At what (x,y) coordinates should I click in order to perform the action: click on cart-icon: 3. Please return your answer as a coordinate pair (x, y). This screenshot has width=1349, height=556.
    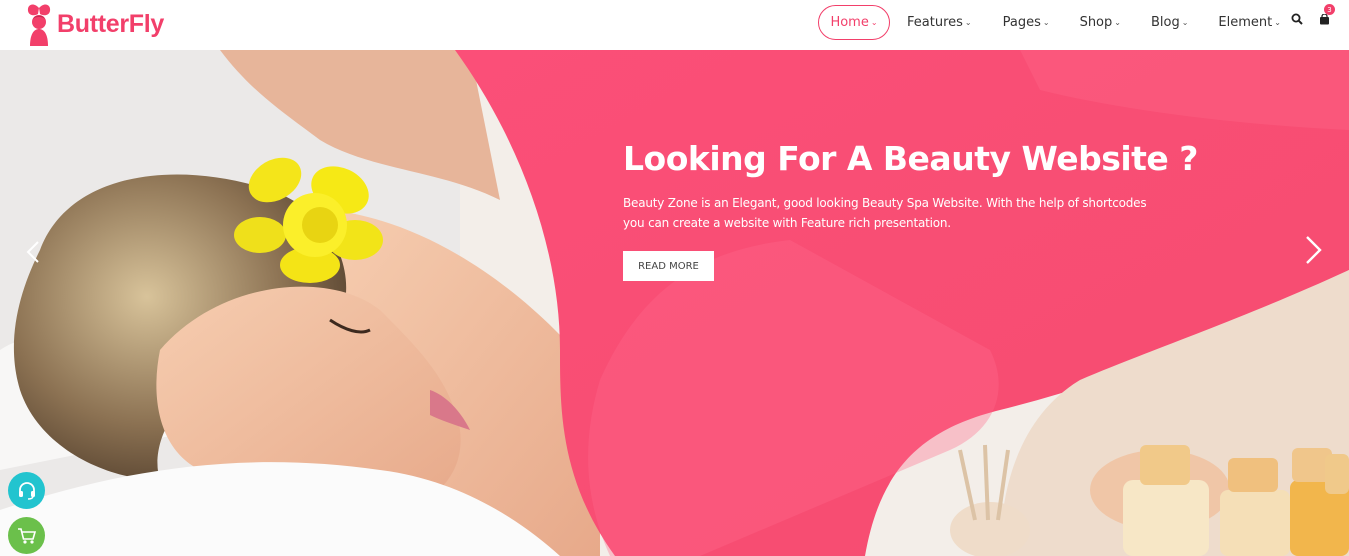
    Looking at the image, I should click on (1326, 15).